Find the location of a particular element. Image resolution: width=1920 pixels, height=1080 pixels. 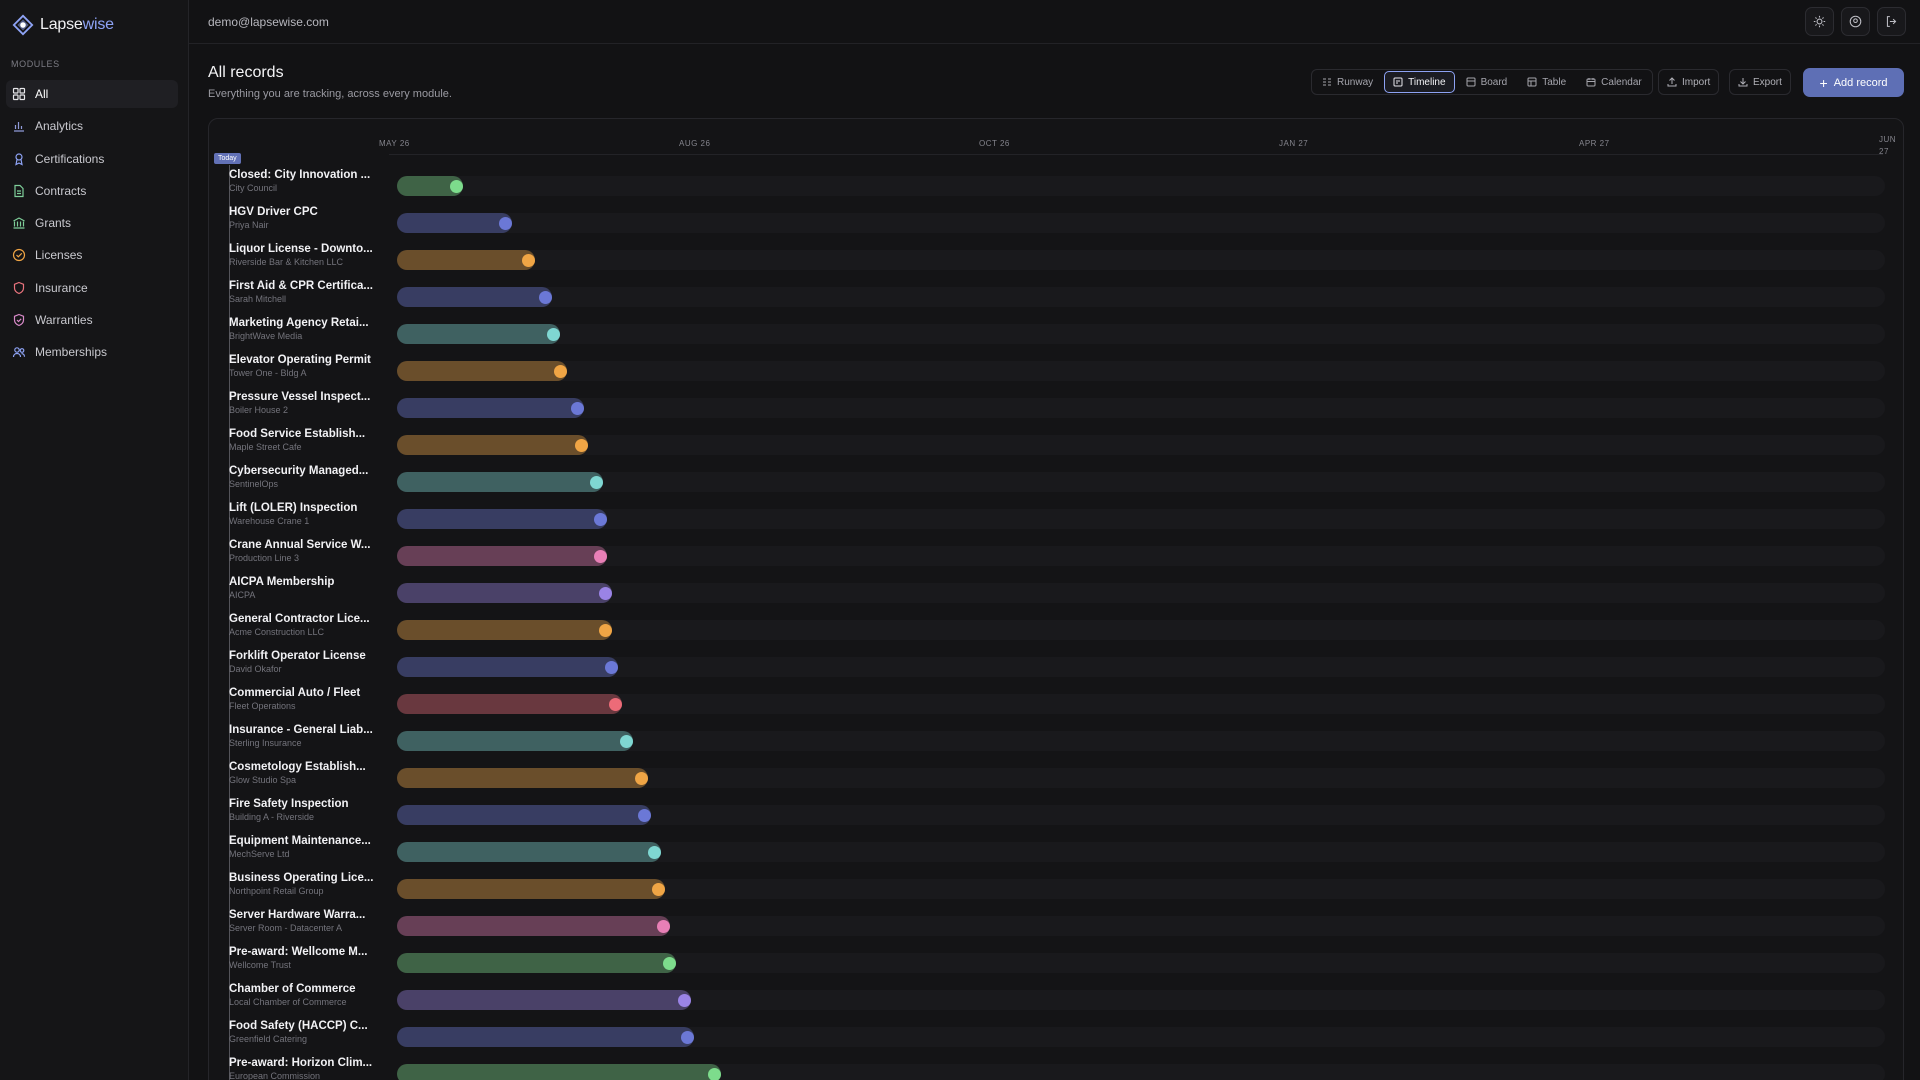

export-button: Export is located at coordinates (1760, 82).